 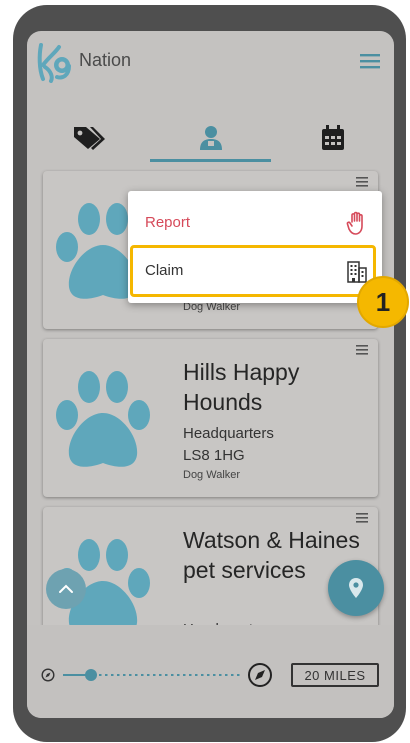 What do you see at coordinates (354, 223) in the screenshot?
I see `hand-icon` at bounding box center [354, 223].